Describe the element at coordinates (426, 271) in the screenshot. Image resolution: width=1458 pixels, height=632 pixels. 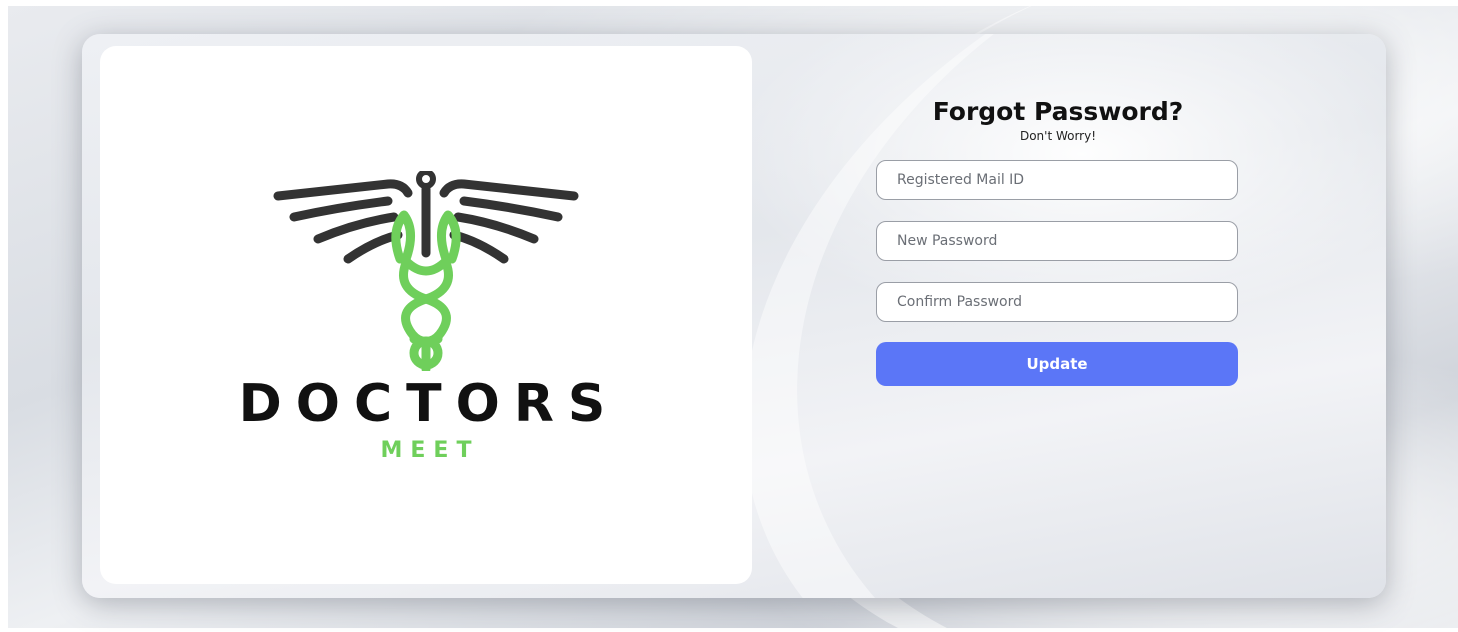
I see `caduceus-wings-icon` at that location.